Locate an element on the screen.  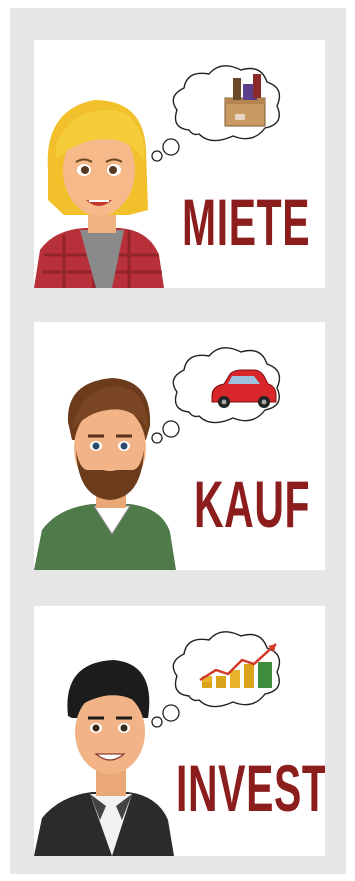
red-car-icon is located at coordinates (244, 388).